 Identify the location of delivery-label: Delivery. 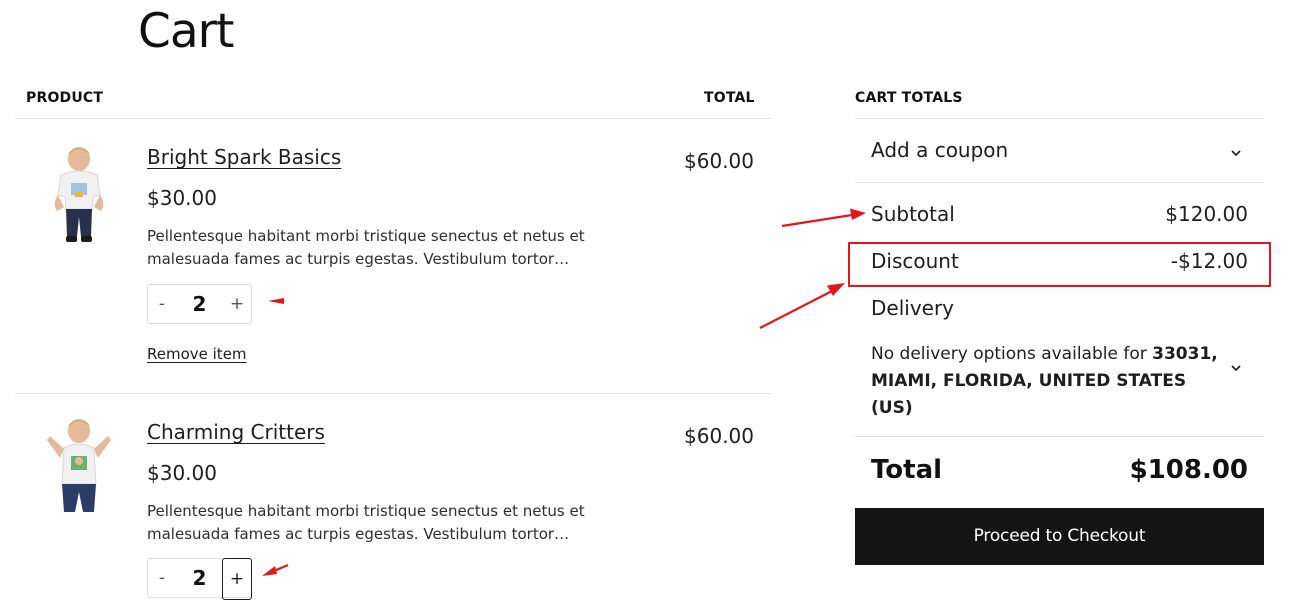
(913, 308).